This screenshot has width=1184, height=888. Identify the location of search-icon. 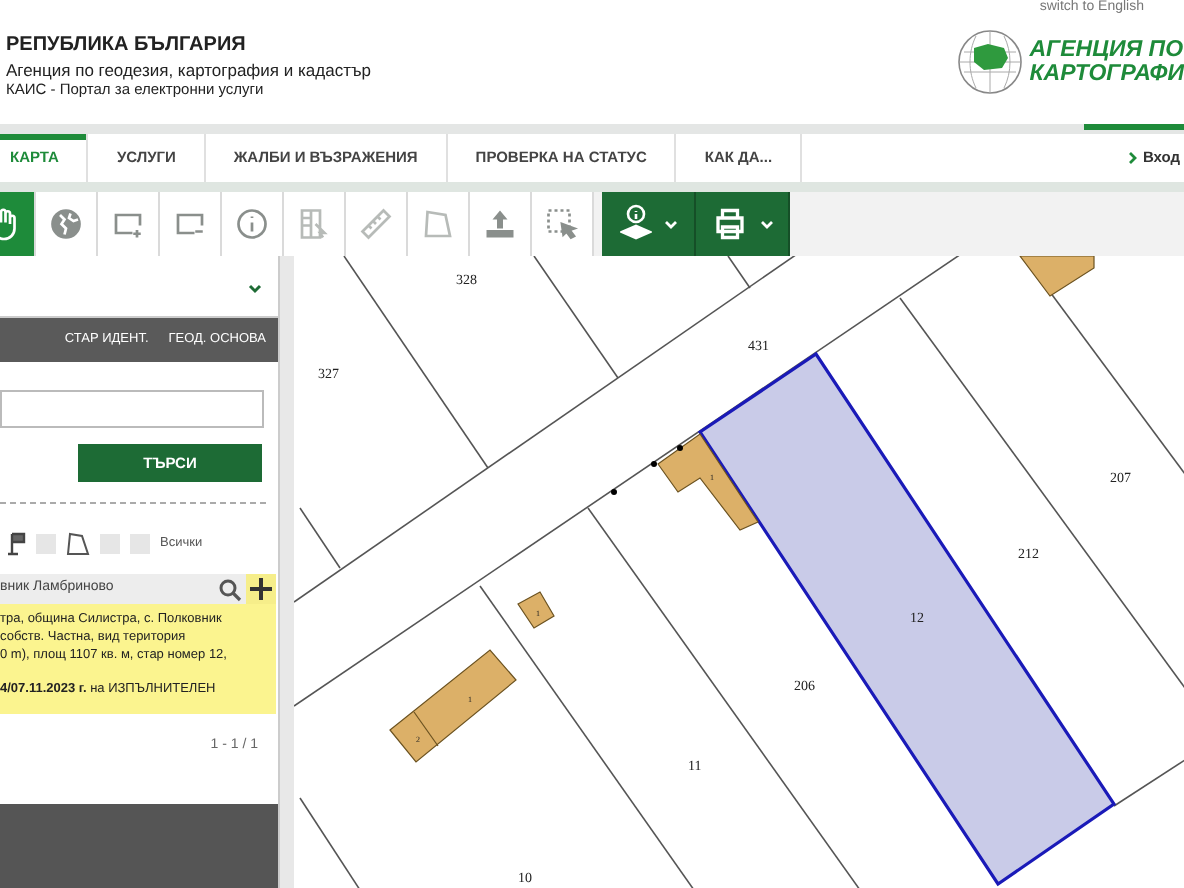
(230, 589).